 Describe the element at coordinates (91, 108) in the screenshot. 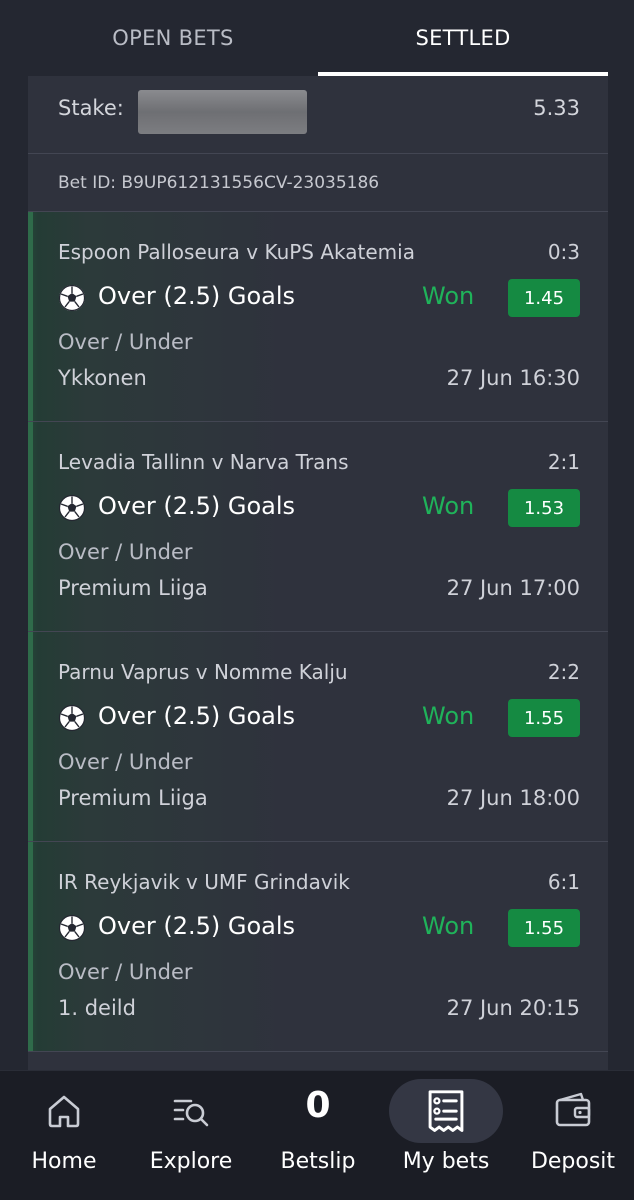

I see `stake-label: Stake:` at that location.